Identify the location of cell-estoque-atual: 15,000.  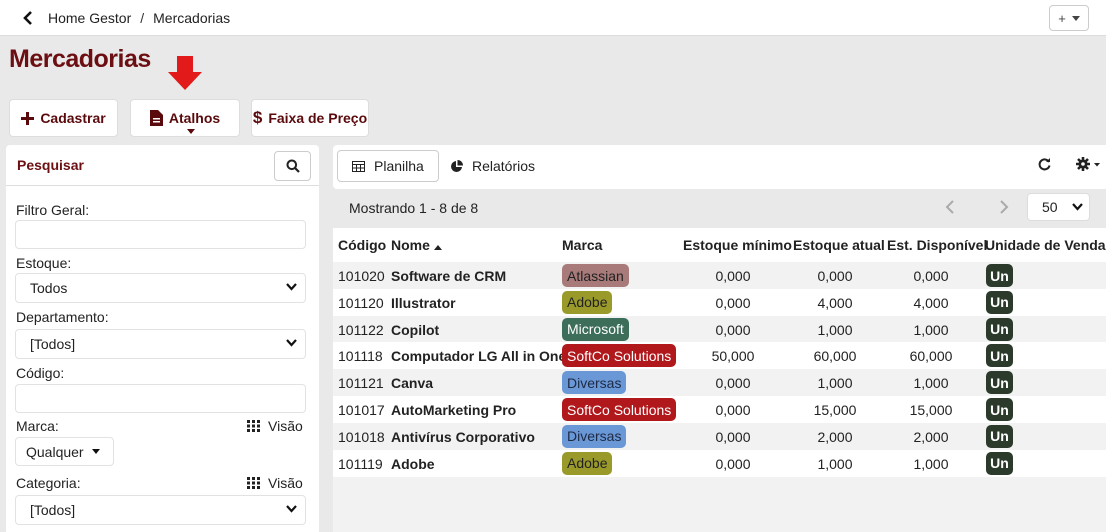
(835, 410).